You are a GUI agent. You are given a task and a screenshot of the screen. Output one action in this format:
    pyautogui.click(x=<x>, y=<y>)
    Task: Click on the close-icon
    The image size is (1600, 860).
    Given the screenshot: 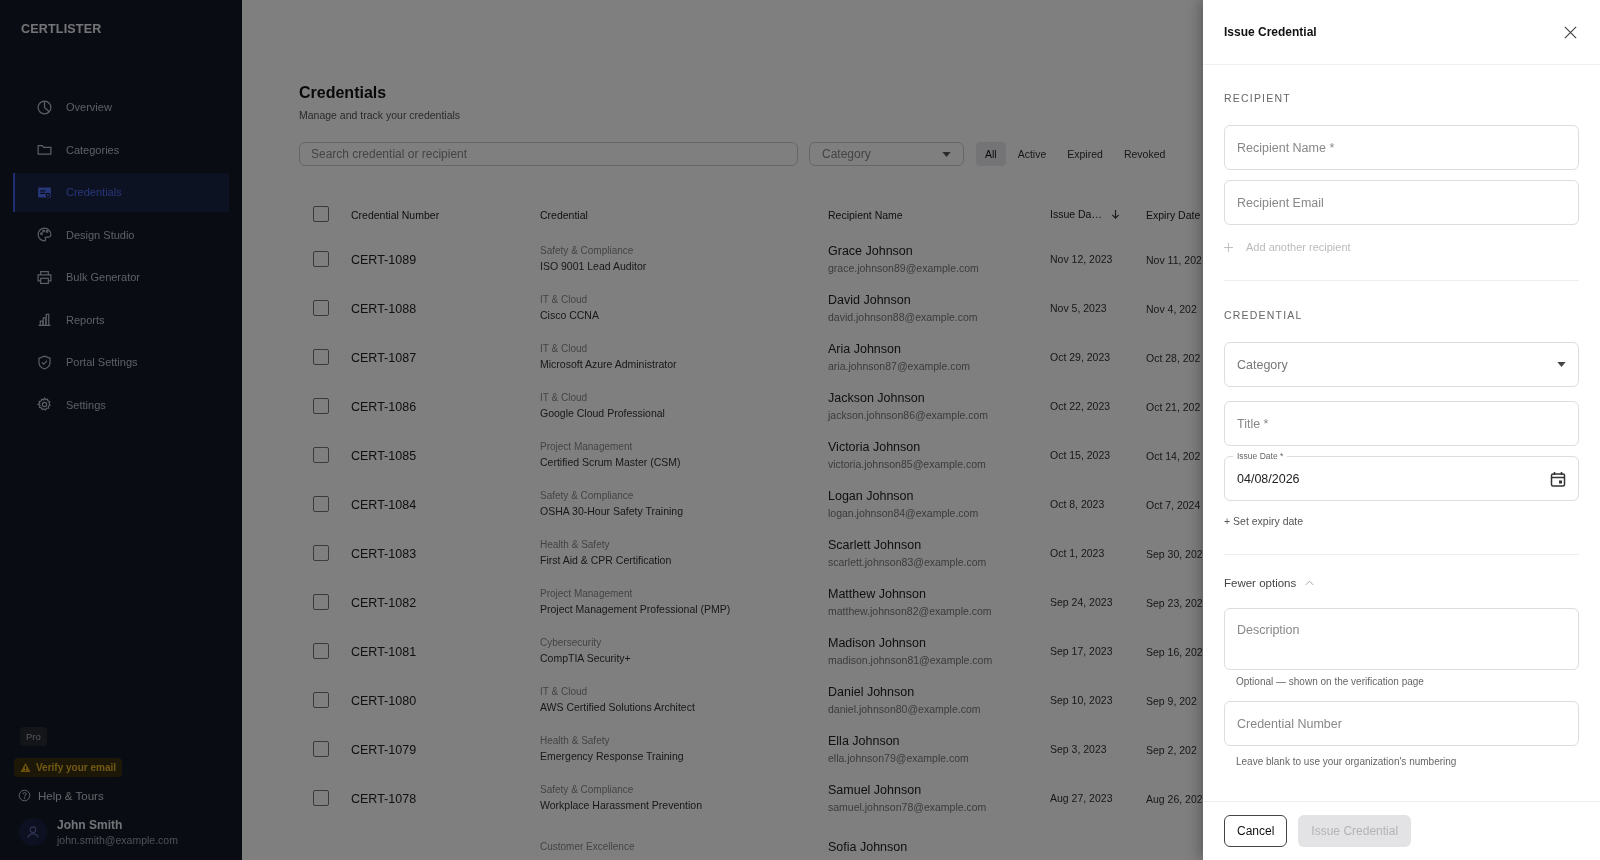 What is the action you would take?
    pyautogui.click(x=1570, y=32)
    